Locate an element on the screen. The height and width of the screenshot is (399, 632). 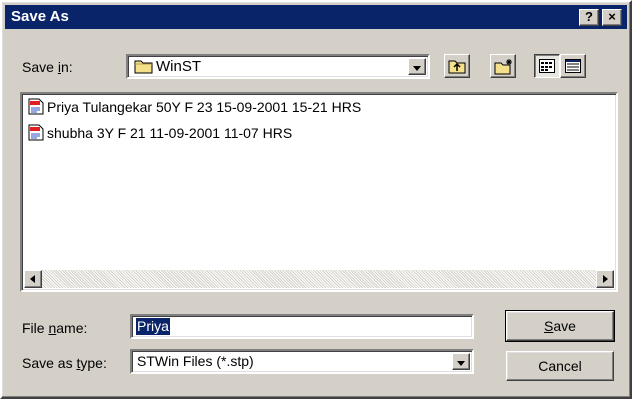
close-button: × is located at coordinates (612, 17).